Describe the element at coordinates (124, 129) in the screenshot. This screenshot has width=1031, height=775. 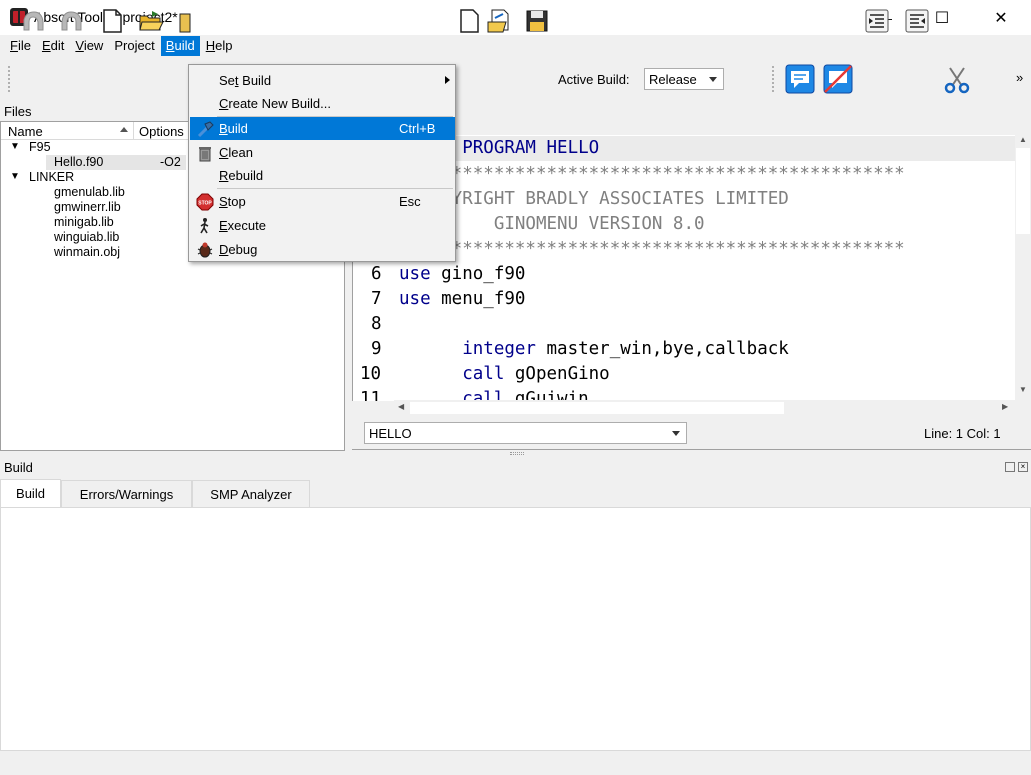
I see `sort-ascending-icon` at that location.